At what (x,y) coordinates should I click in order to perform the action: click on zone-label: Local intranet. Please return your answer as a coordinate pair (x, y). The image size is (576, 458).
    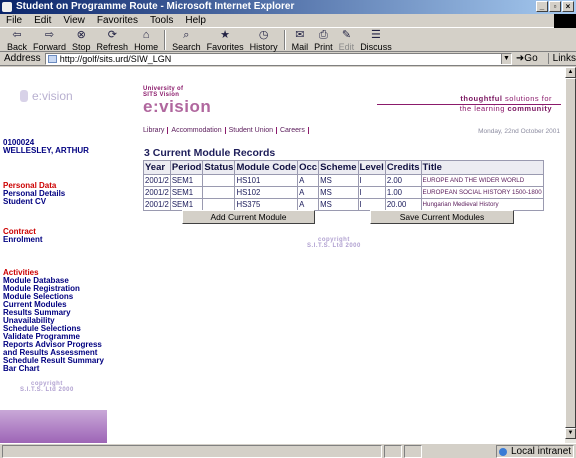
    Looking at the image, I should click on (541, 451).